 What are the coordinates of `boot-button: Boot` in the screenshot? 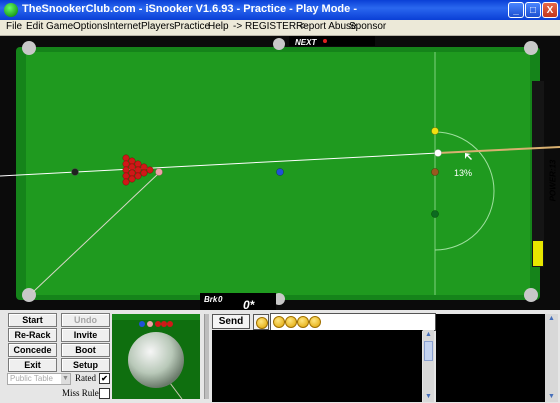 It's located at (85, 350).